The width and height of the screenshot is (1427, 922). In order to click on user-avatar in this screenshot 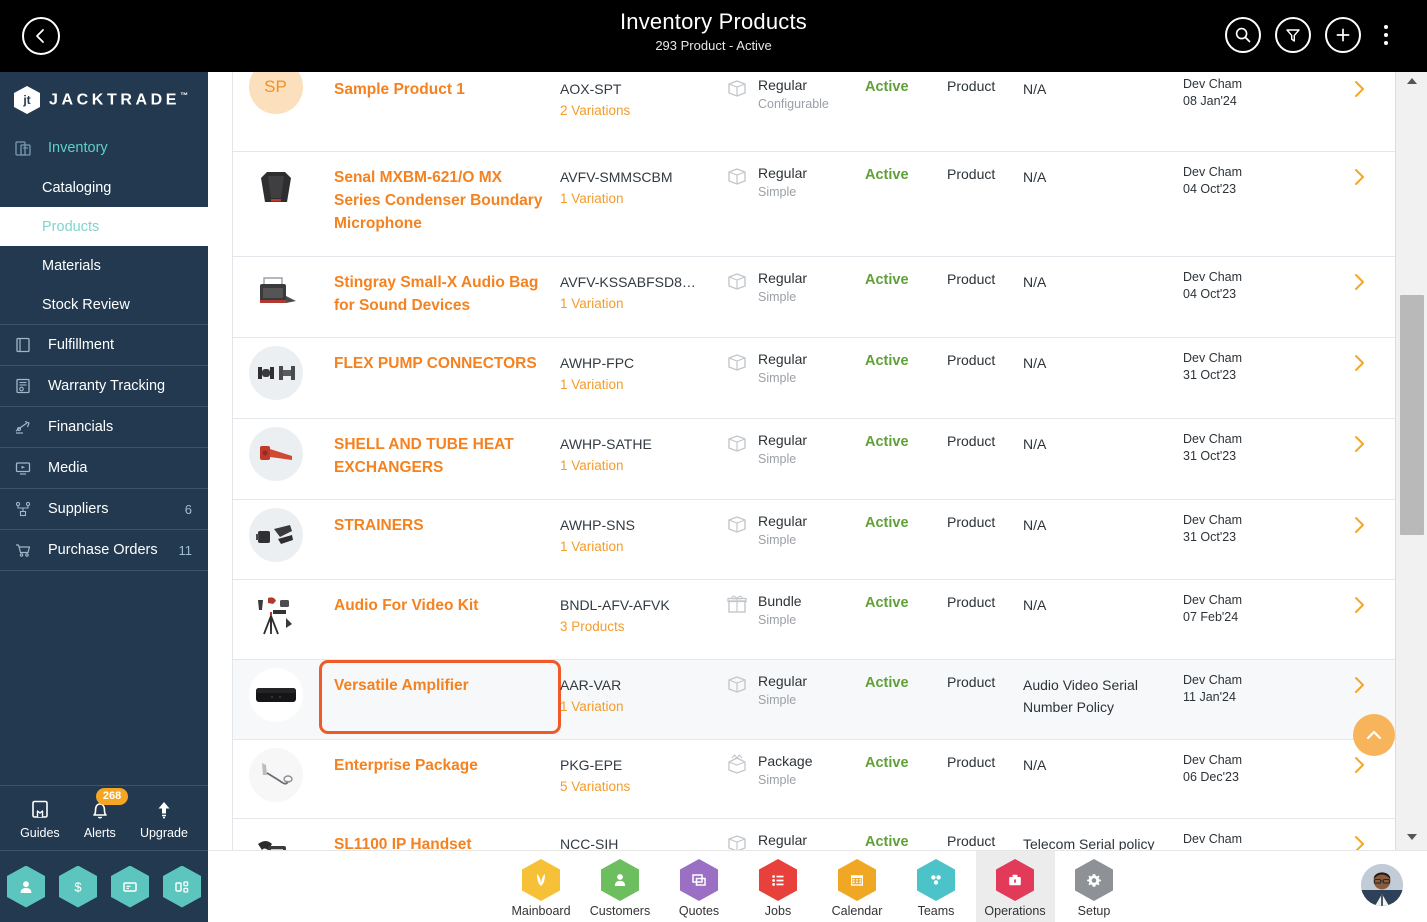, I will do `click(1382, 885)`.